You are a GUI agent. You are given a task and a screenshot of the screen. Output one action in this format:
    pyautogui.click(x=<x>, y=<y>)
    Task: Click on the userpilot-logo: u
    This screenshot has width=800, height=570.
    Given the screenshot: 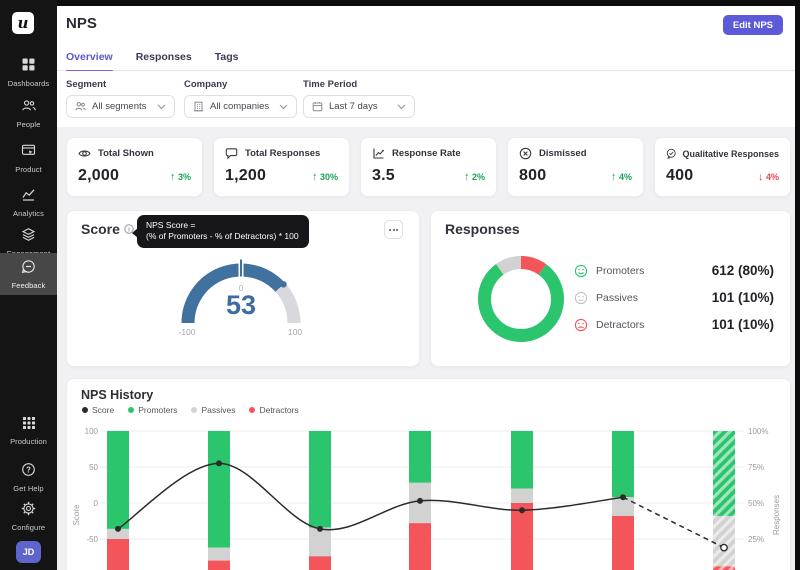 What is the action you would take?
    pyautogui.click(x=23, y=23)
    